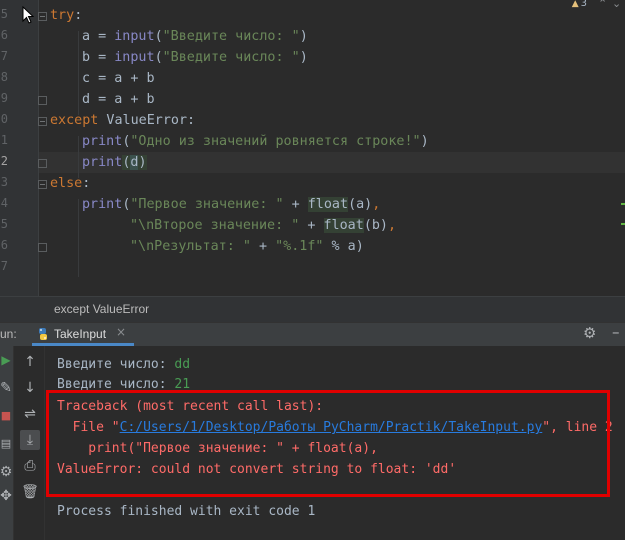  Describe the element at coordinates (589, 333) in the screenshot. I see `gear-icon: ⚙` at that location.